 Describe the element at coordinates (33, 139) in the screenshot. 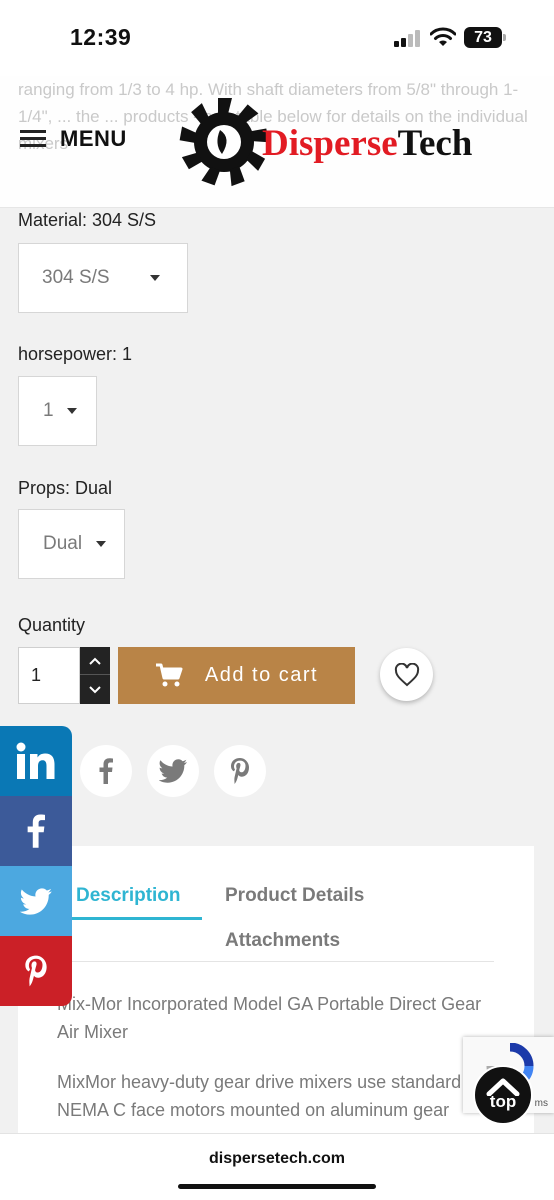

I see `hamburger-icon` at that location.